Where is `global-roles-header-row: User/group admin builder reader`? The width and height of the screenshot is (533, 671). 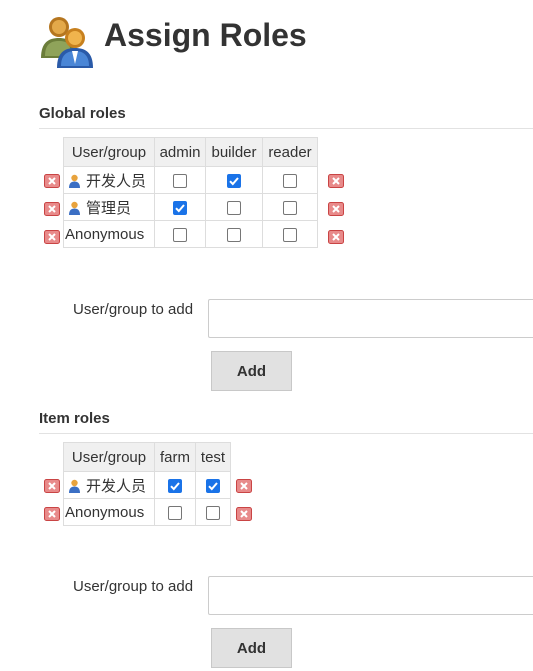
global-roles-header-row: User/group admin builder reader is located at coordinates (190, 152).